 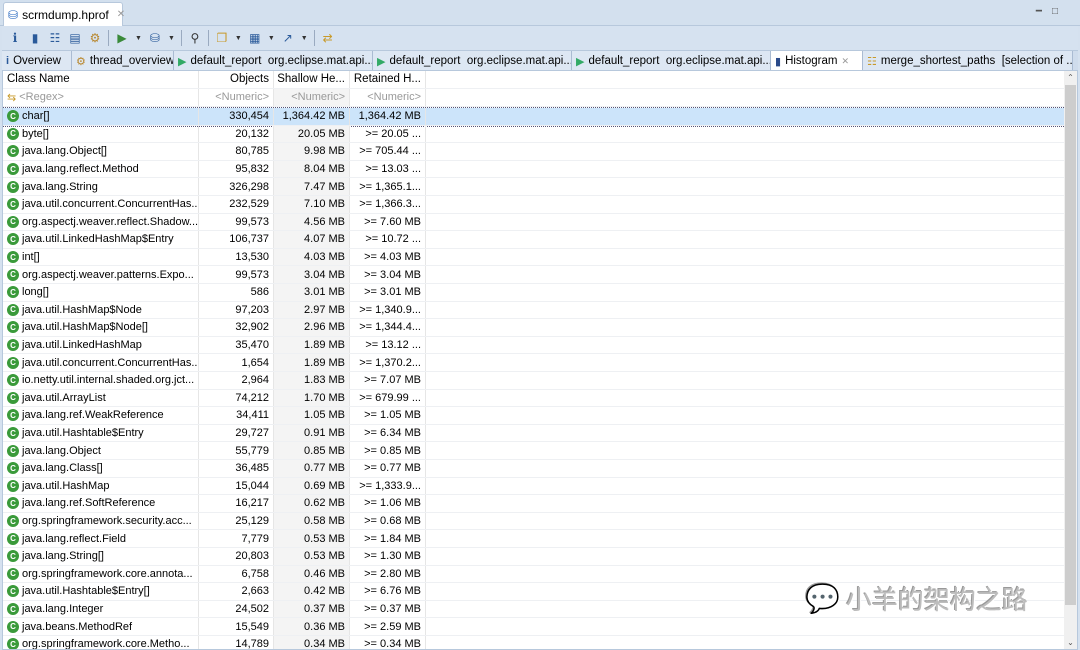 What do you see at coordinates (236, 204) in the screenshot?
I see `objects-cell: 232,529` at bounding box center [236, 204].